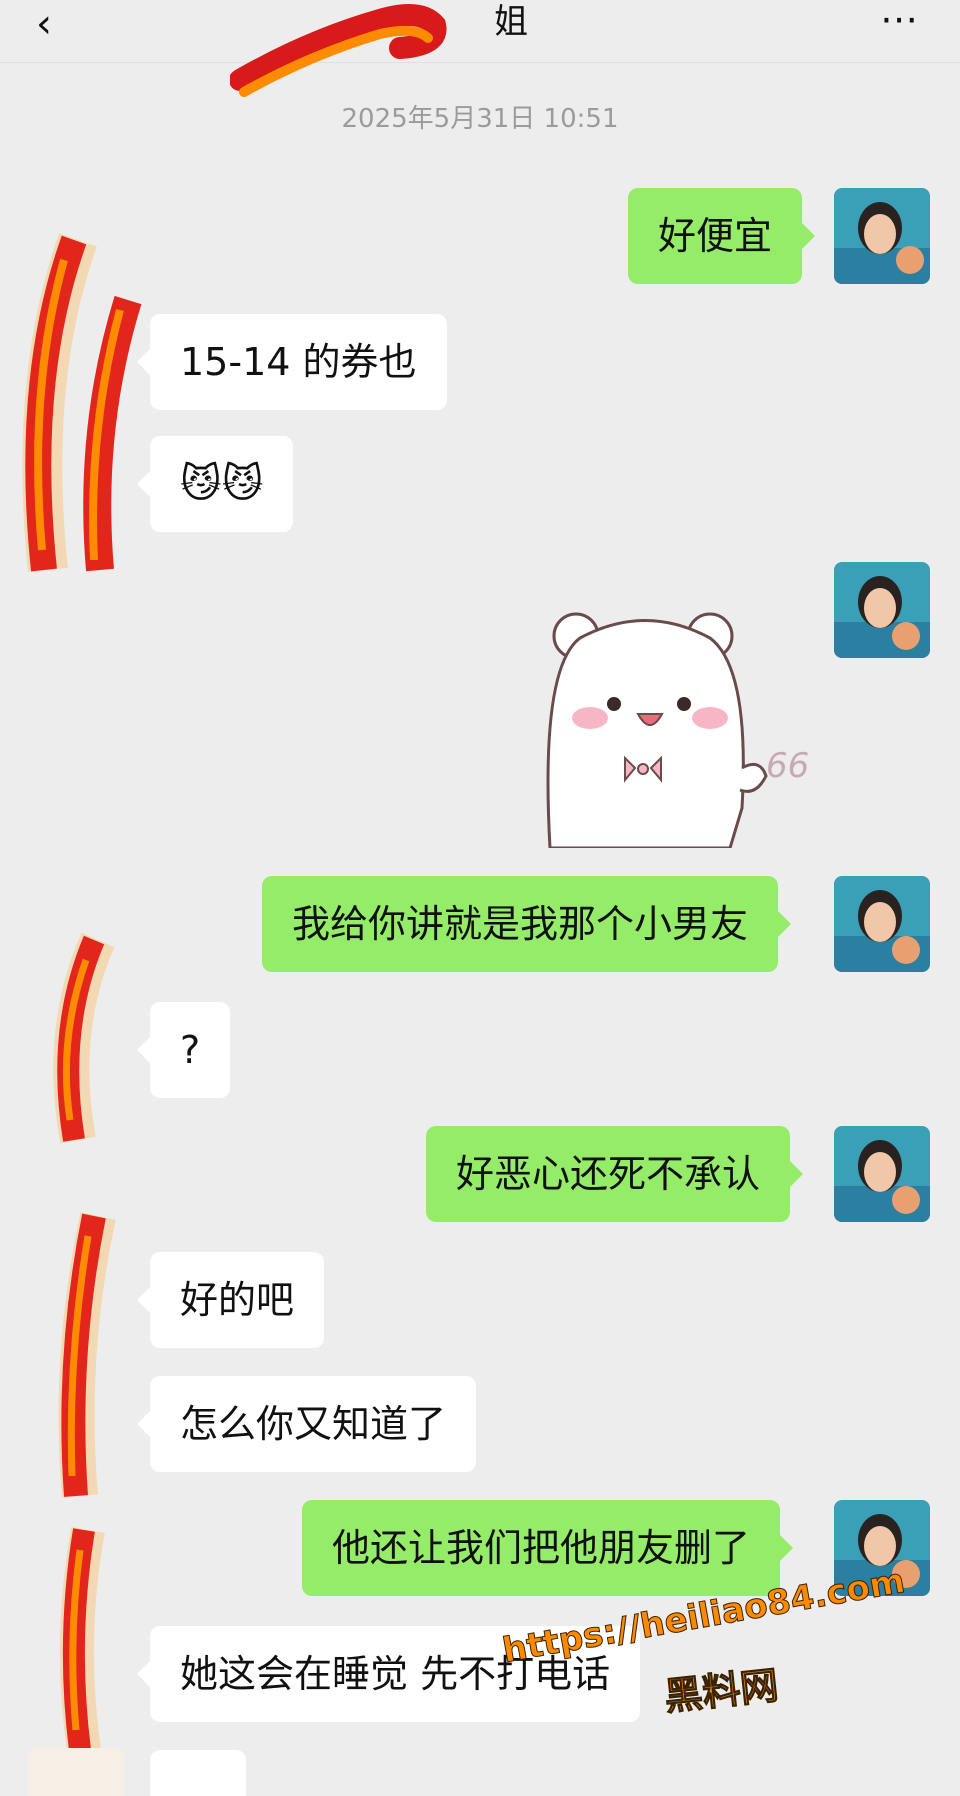 This screenshot has height=1796, width=960. I want to click on their-message-bubble: ?, so click(183, 1050).